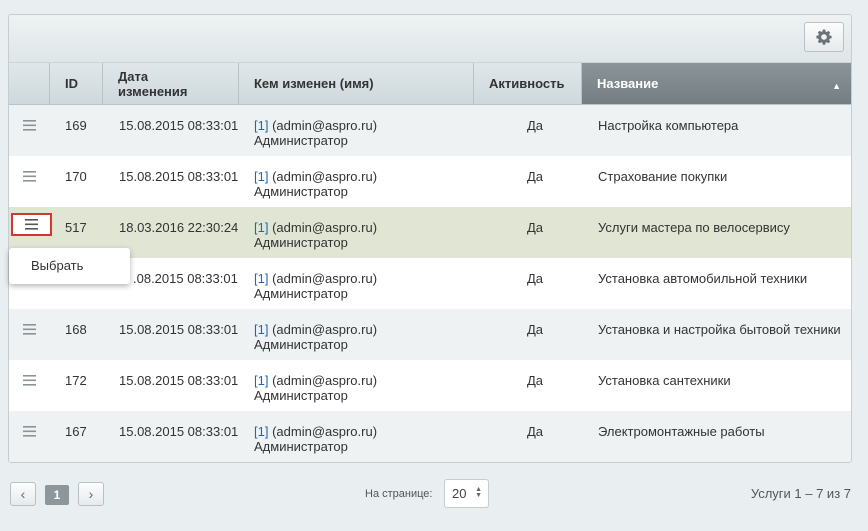 The height and width of the screenshot is (531, 868). What do you see at coordinates (185, 278) in the screenshot?
I see `cell-date: .08.2015 08:33:01` at bounding box center [185, 278].